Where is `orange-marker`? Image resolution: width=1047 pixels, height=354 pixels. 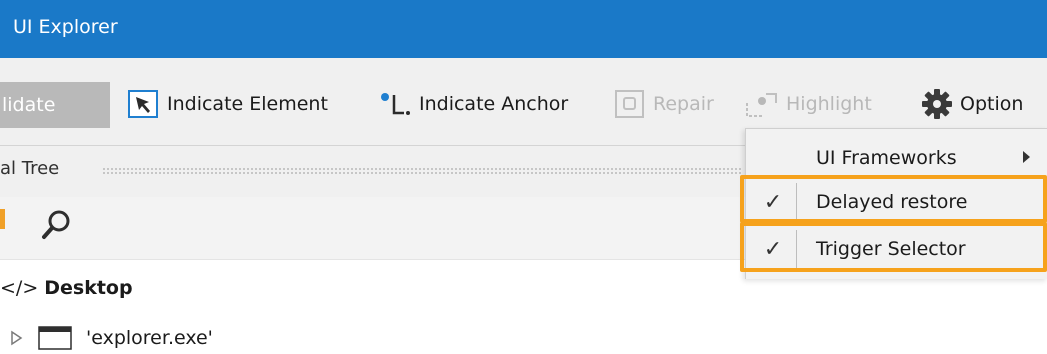
orange-marker is located at coordinates (2, 219).